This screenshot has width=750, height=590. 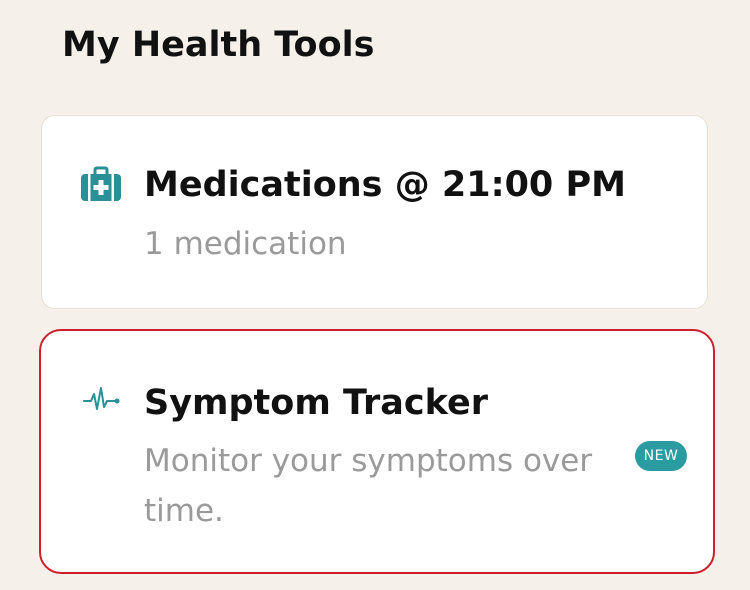 I want to click on medications-title: Medications @ 21:00 PM, so click(x=385, y=185).